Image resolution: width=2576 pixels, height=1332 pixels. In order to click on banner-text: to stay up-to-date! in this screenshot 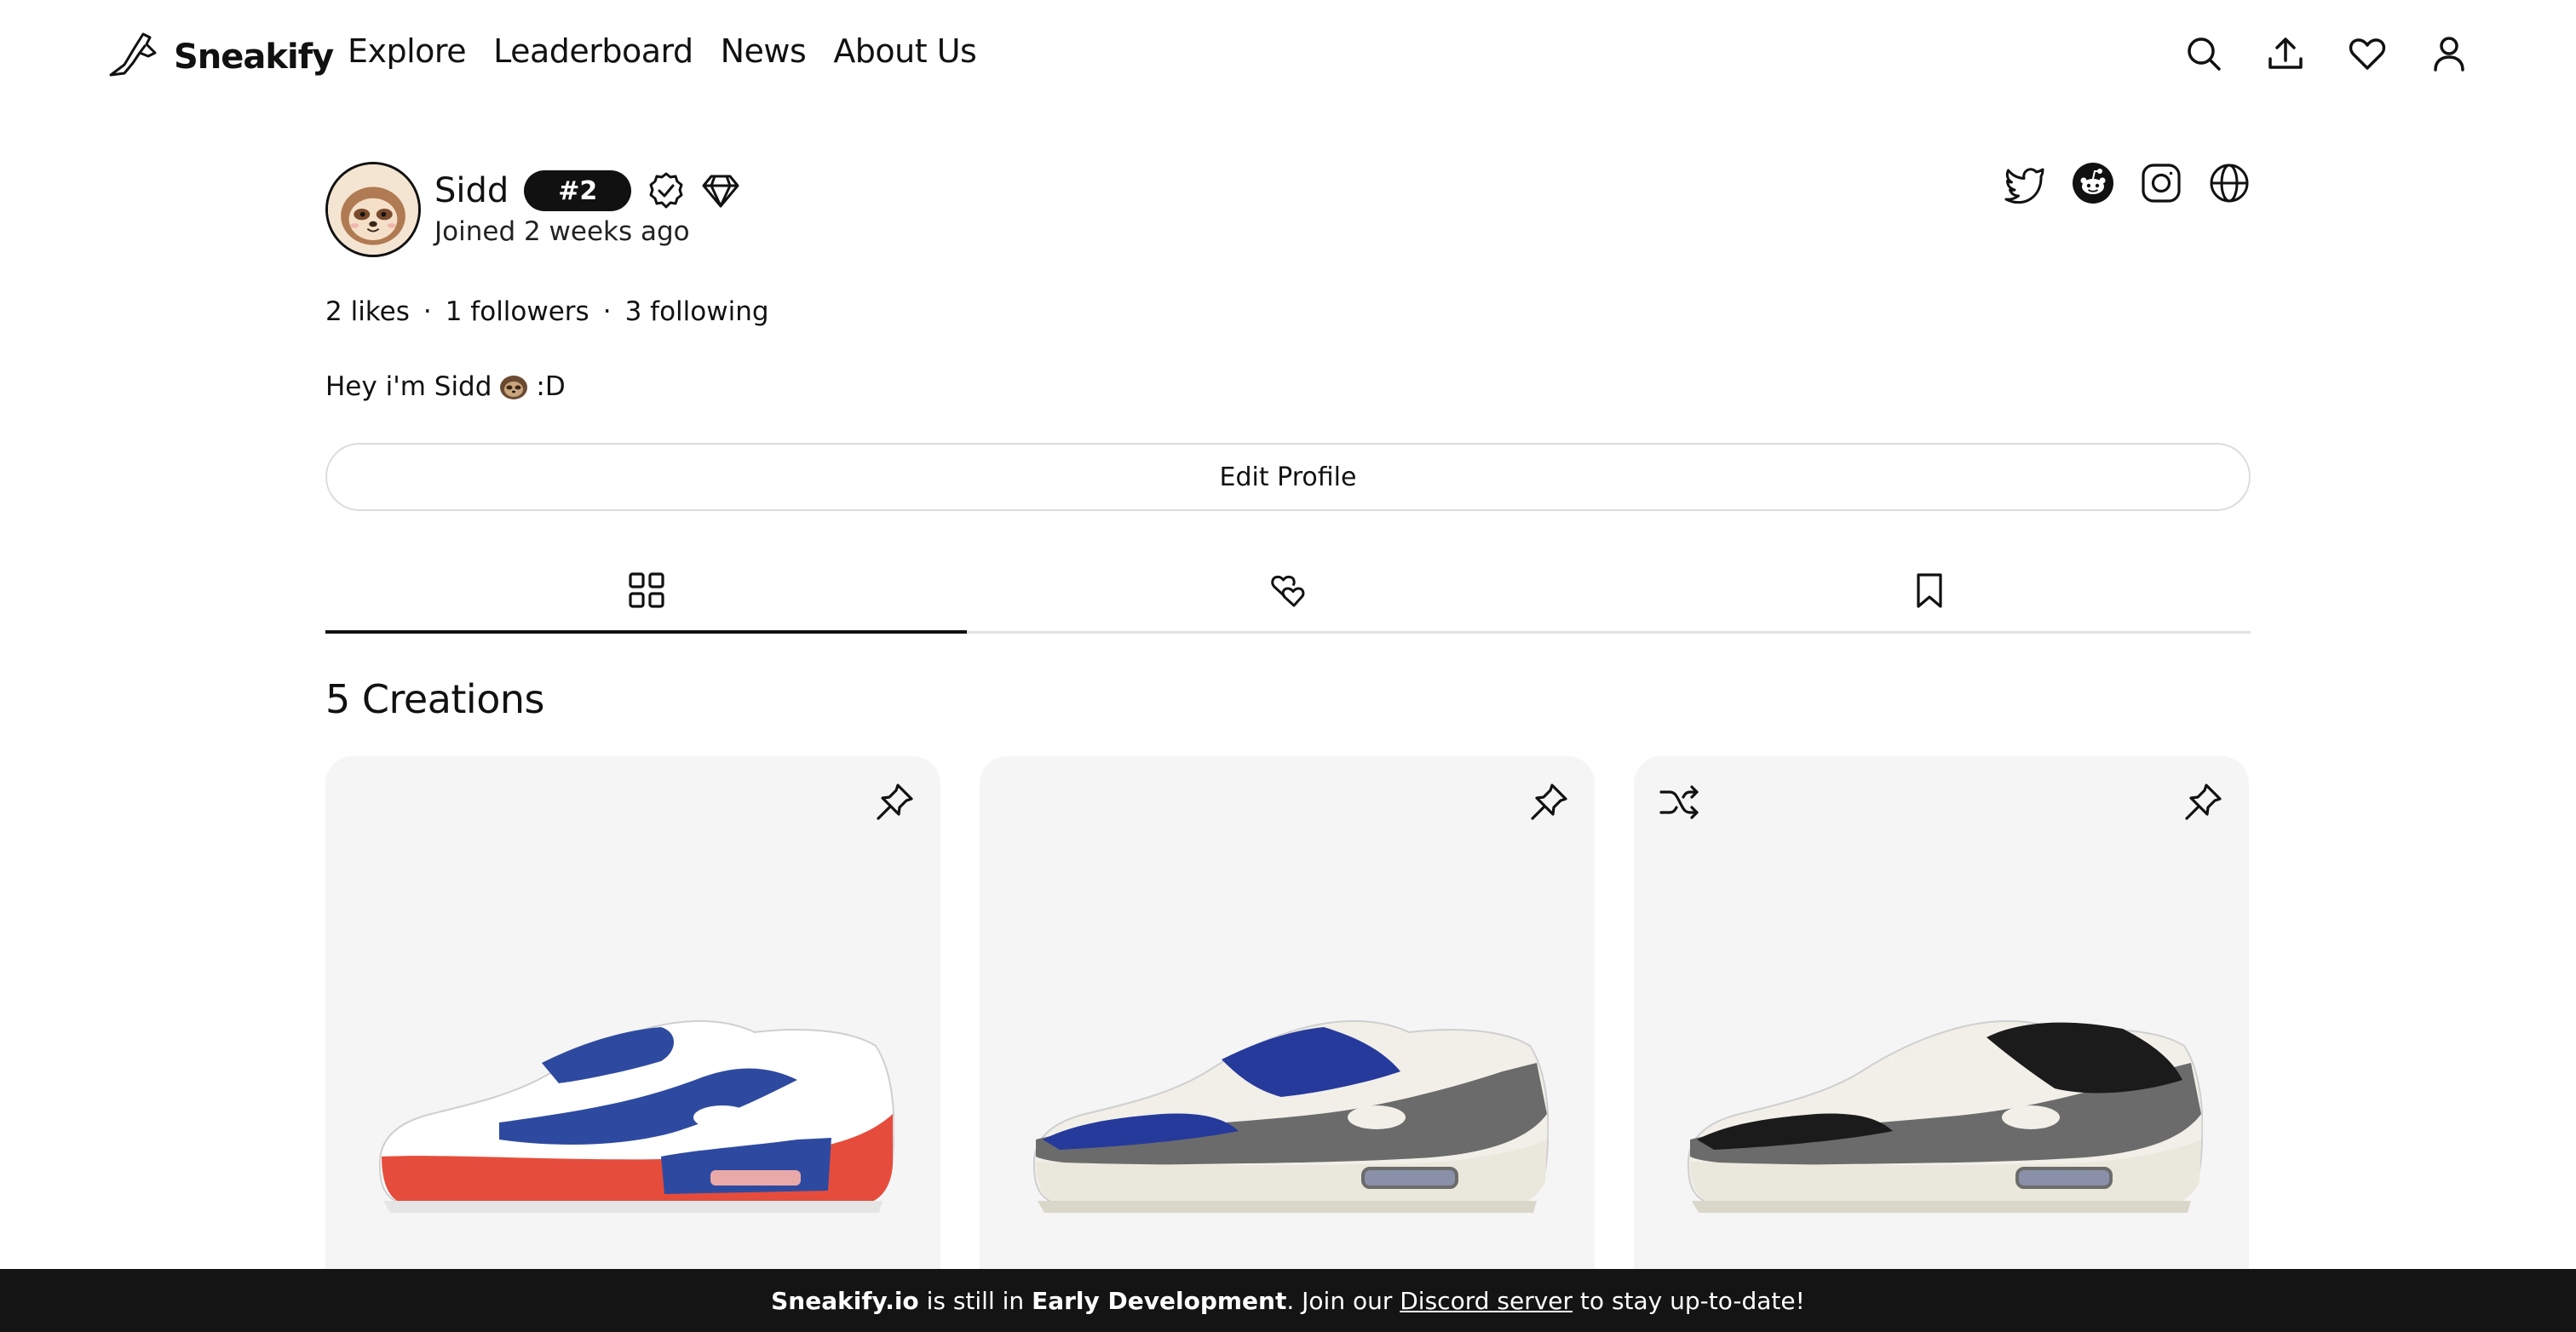, I will do `click(1689, 1300)`.